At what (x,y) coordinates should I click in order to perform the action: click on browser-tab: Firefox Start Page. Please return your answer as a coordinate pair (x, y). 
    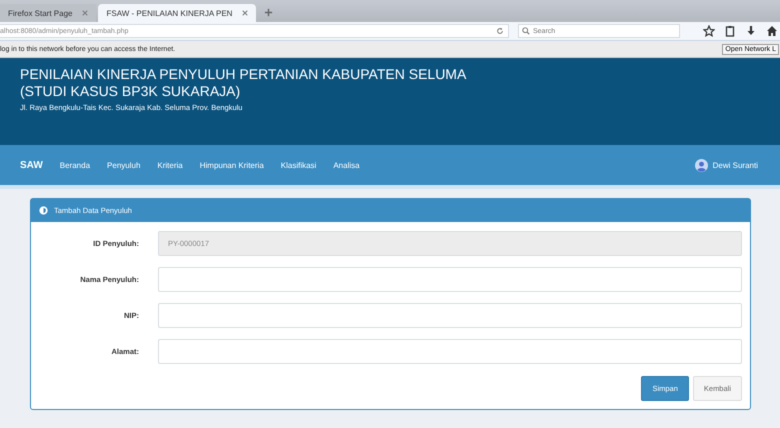
    Looking at the image, I should click on (48, 13).